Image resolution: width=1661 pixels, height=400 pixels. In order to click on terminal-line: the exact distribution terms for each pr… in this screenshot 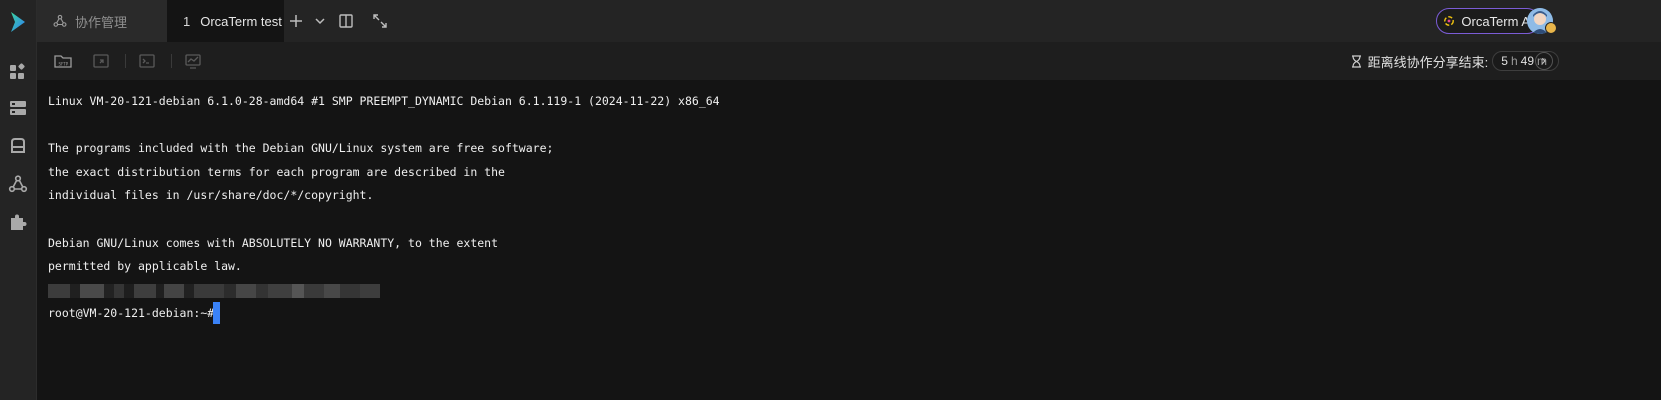, I will do `click(276, 172)`.